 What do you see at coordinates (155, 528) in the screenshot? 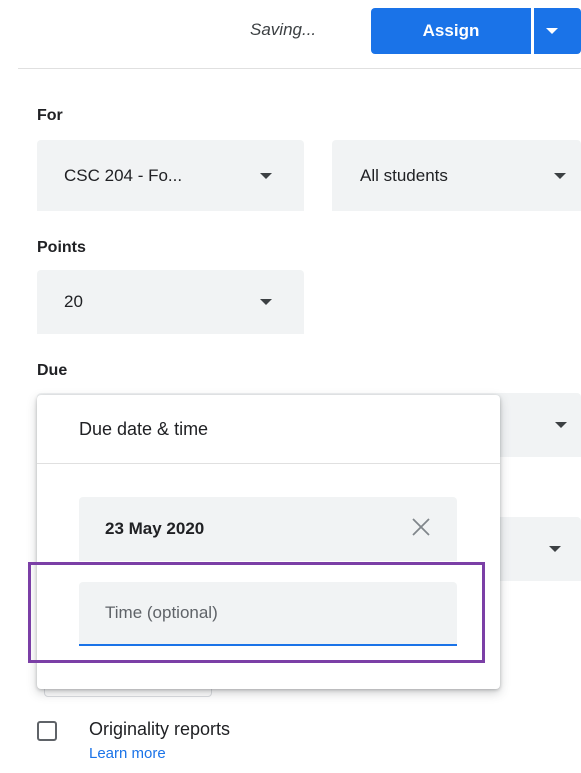
I see `date-value: 23 May 2020` at bounding box center [155, 528].